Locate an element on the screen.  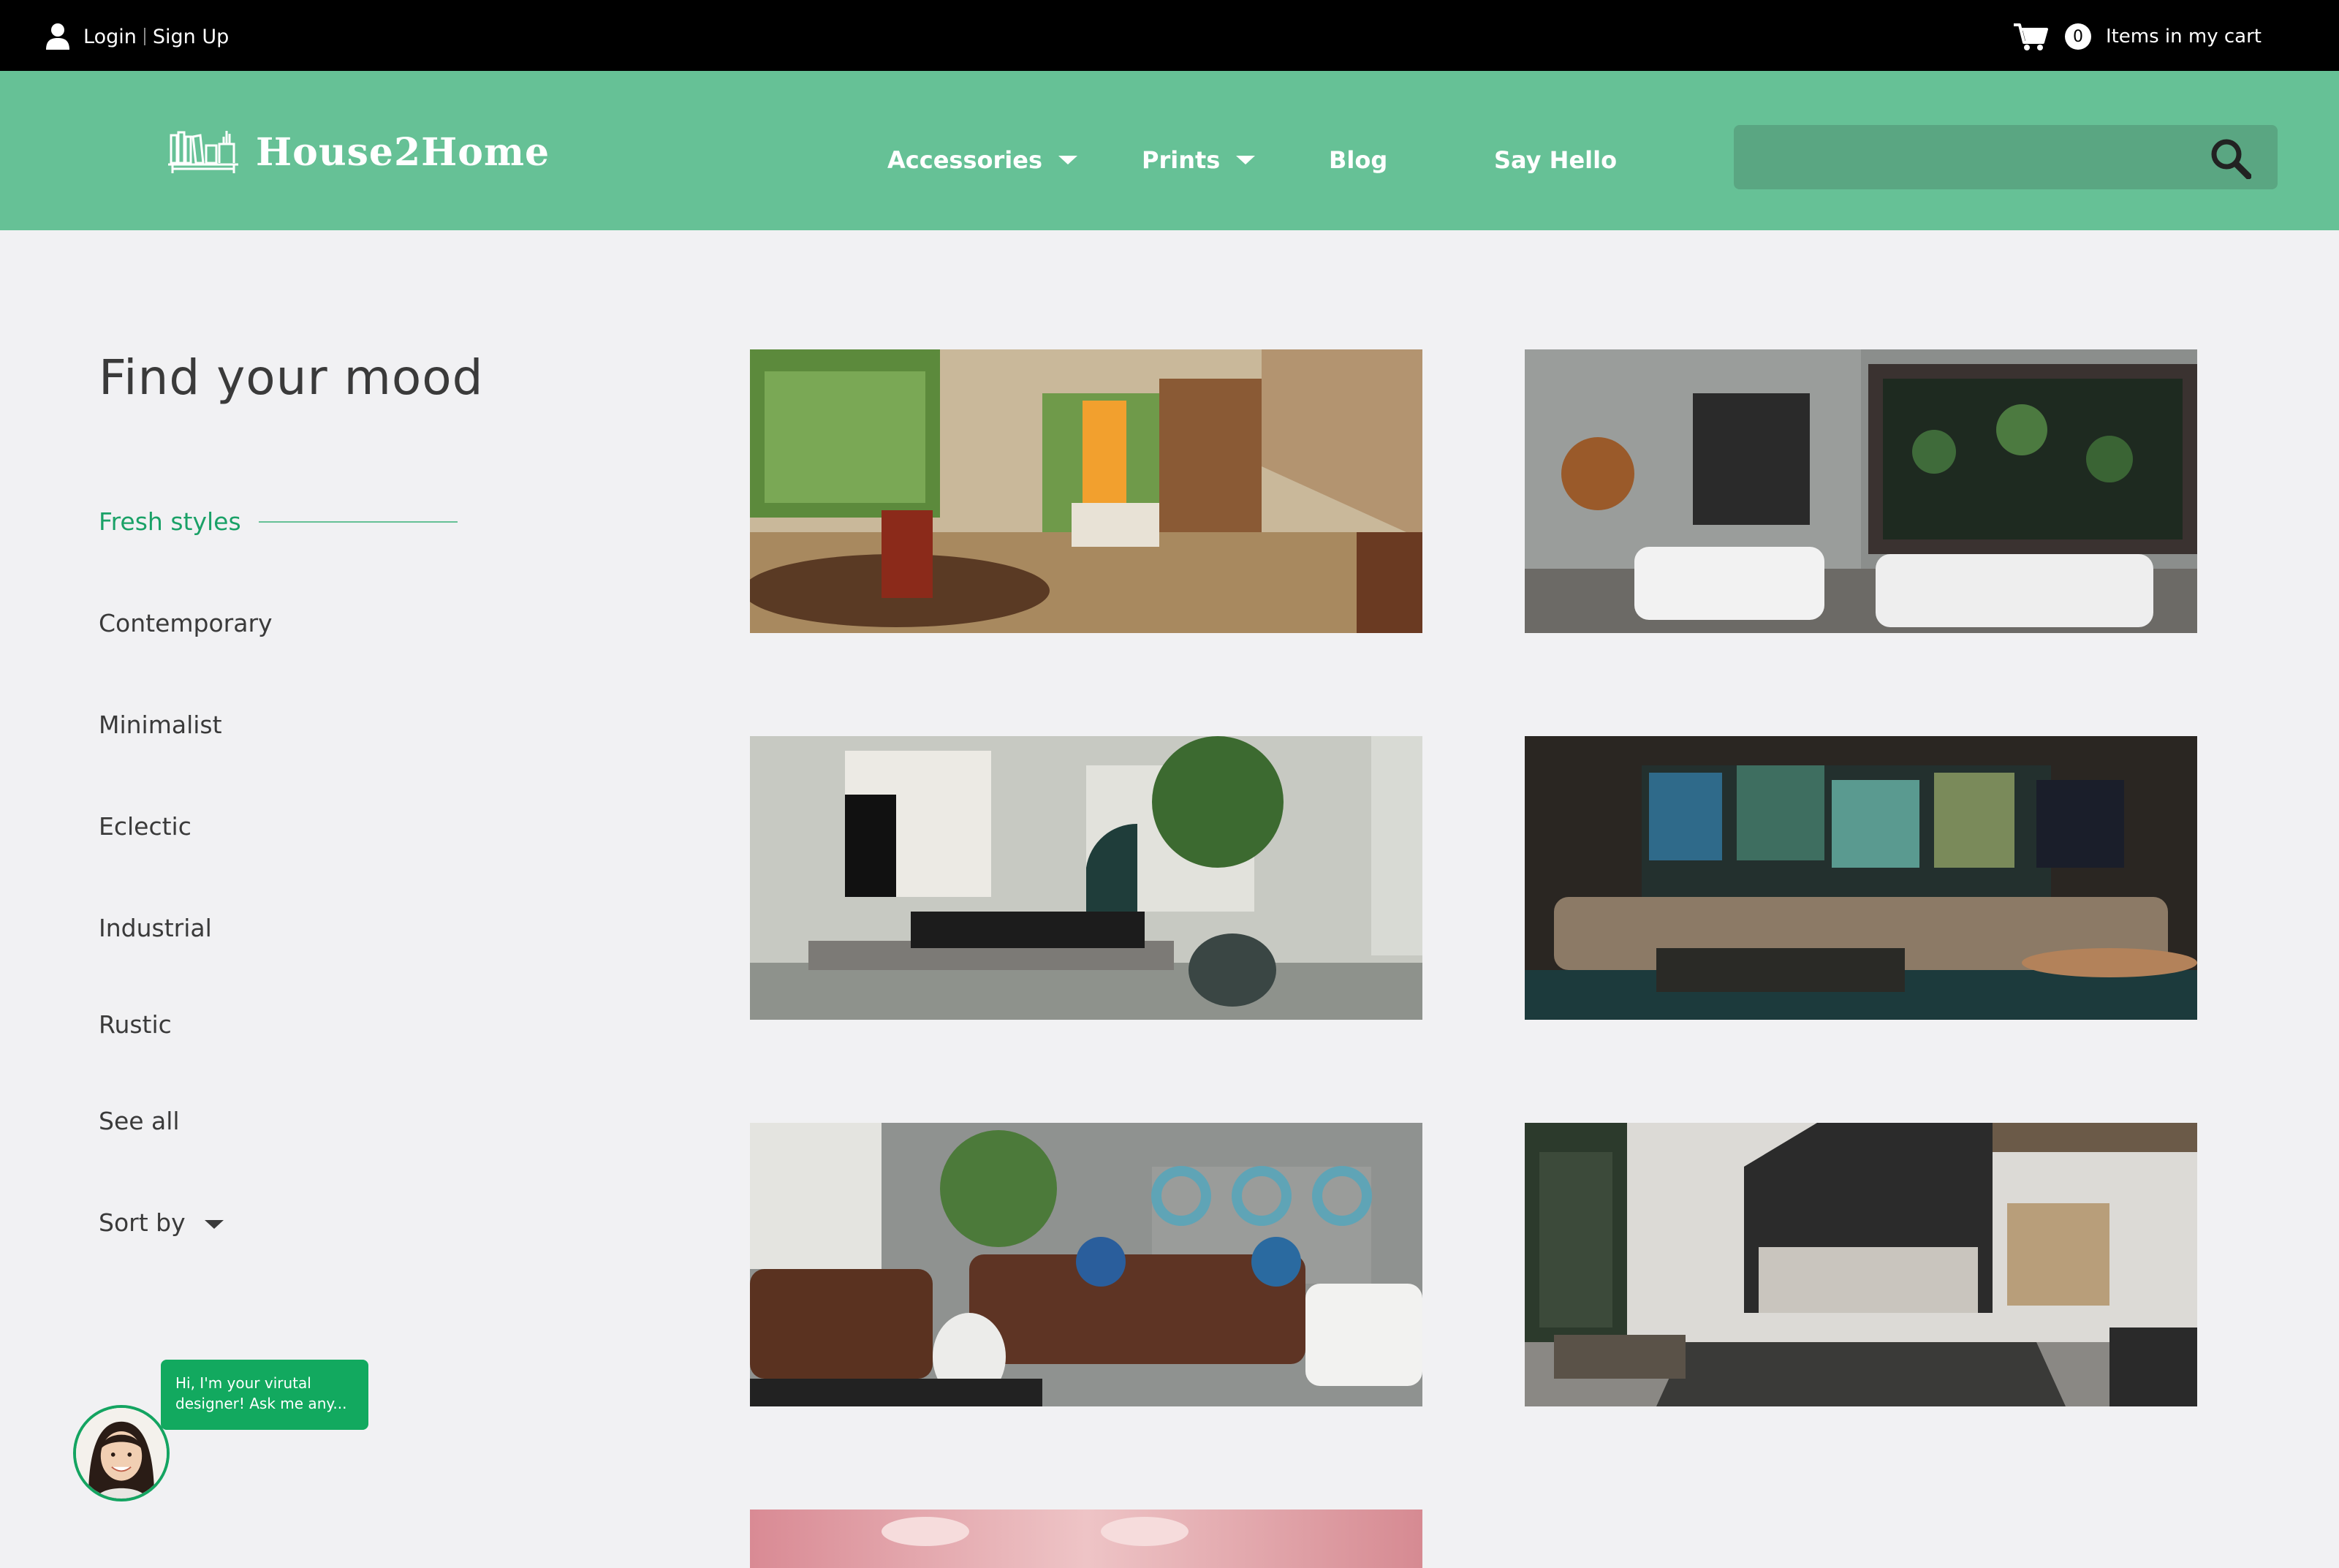
active-indicator is located at coordinates (358, 521).